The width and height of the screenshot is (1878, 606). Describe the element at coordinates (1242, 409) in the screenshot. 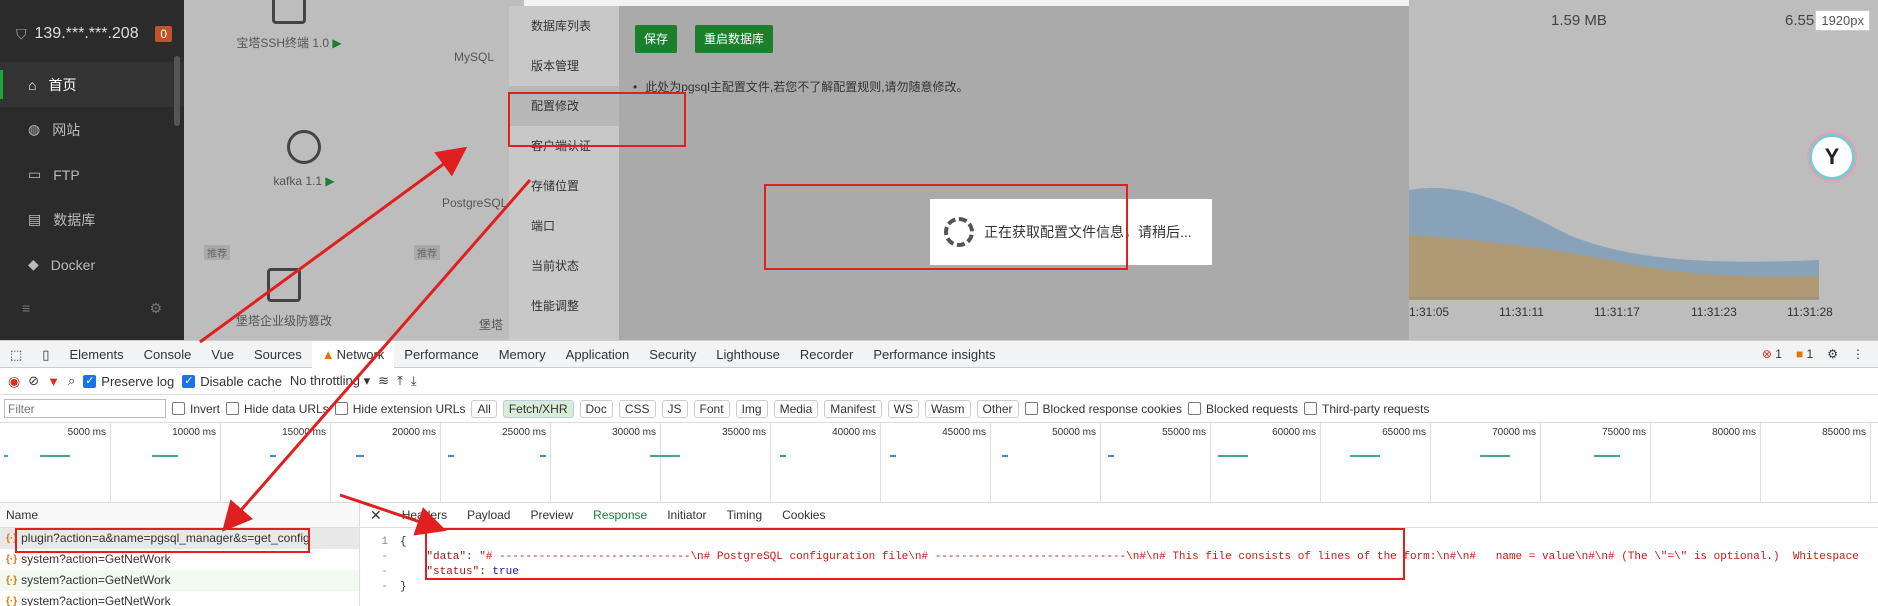

I see `blocked-requests-checkbox: Blocked requests` at that location.